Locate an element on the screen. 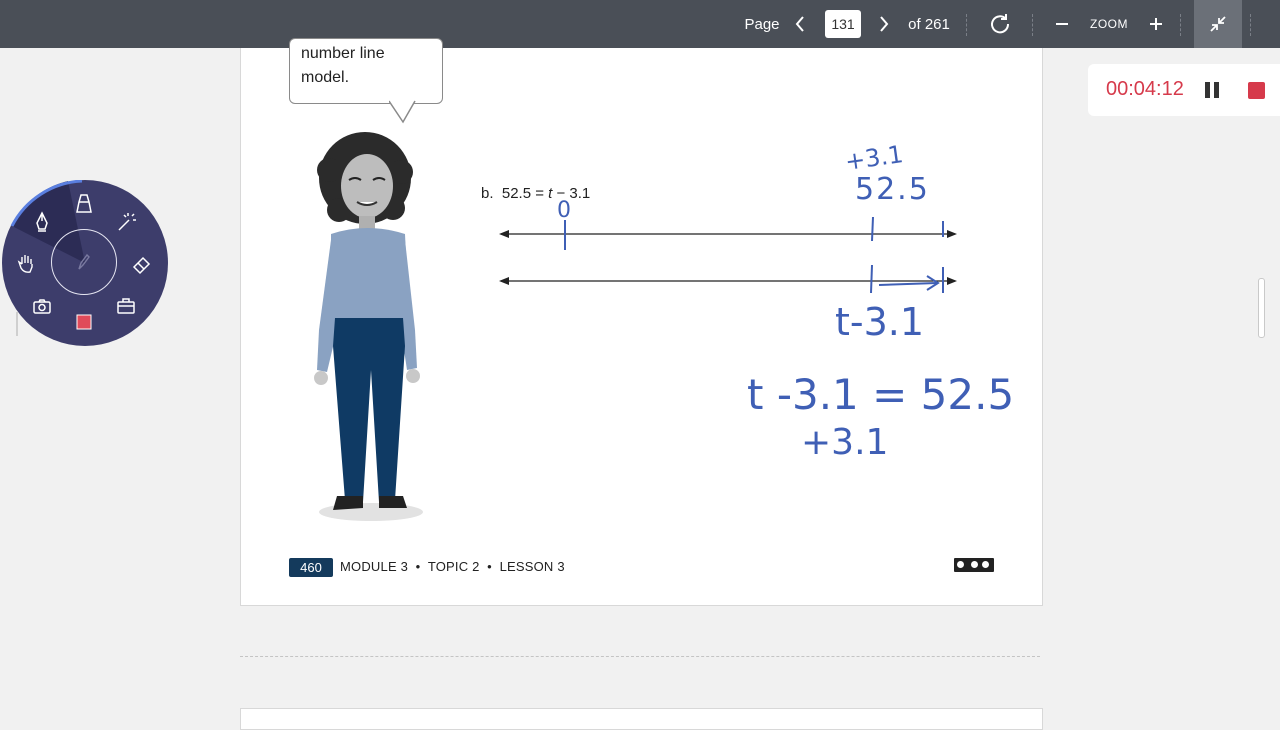 The width and height of the screenshot is (1280, 730). current-tool-button is located at coordinates (84, 262).